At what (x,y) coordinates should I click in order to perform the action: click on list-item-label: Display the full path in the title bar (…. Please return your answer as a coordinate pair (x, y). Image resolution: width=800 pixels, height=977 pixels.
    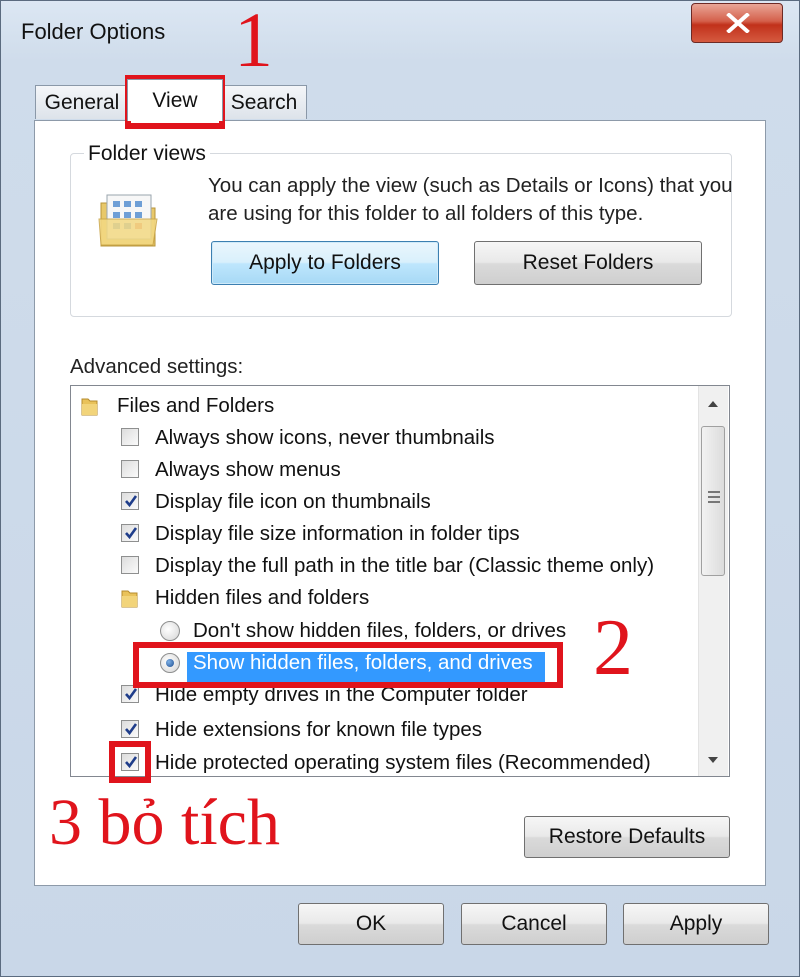
    Looking at the image, I should click on (405, 565).